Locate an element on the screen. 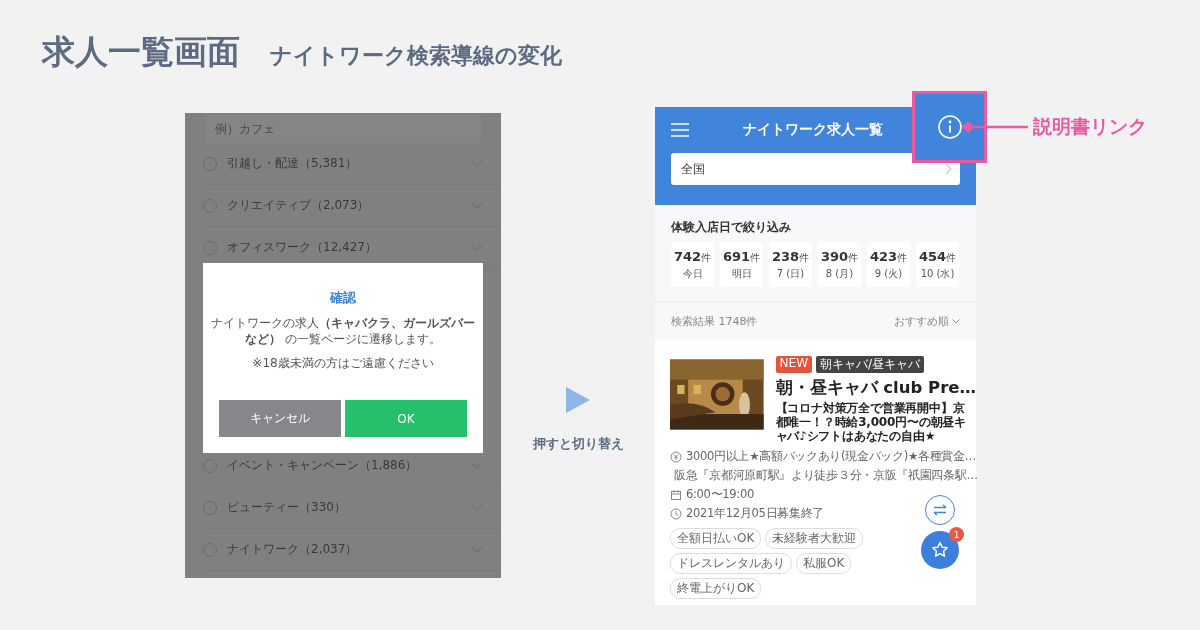 The width and height of the screenshot is (1200, 630). calendar-icon is located at coordinates (676, 494).